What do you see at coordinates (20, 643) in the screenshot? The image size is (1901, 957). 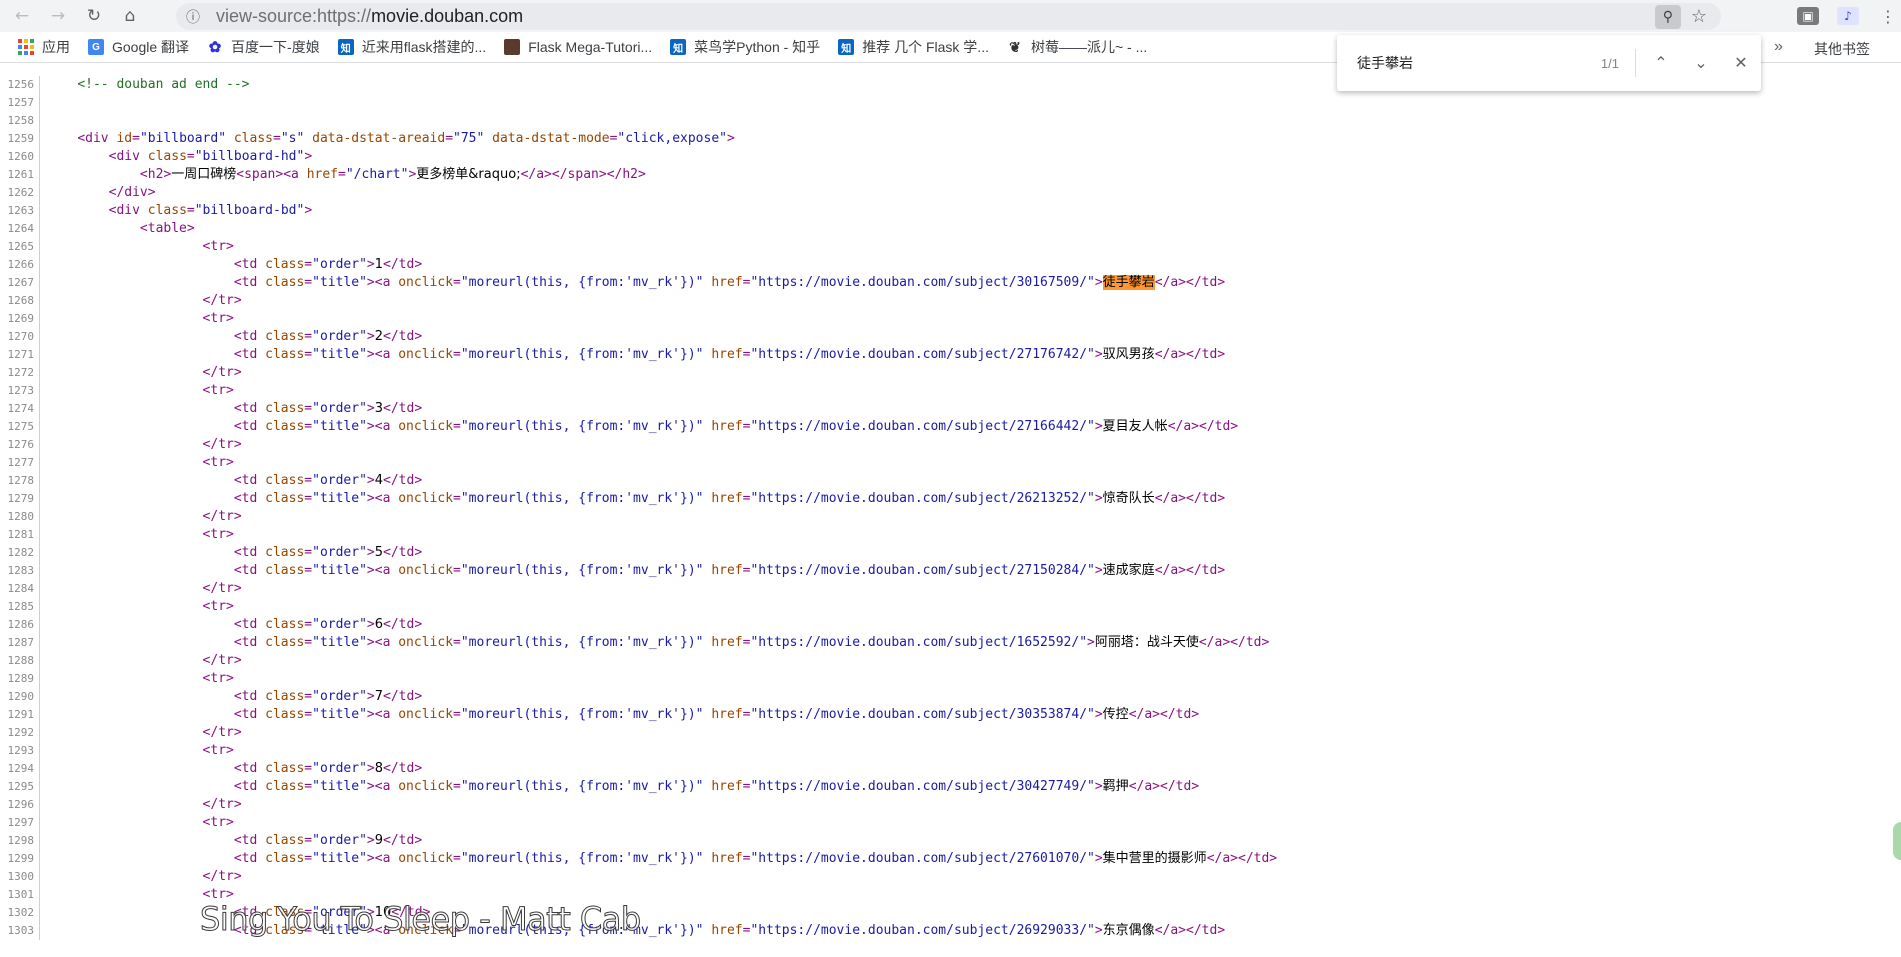 I see `line-number: 1287` at bounding box center [20, 643].